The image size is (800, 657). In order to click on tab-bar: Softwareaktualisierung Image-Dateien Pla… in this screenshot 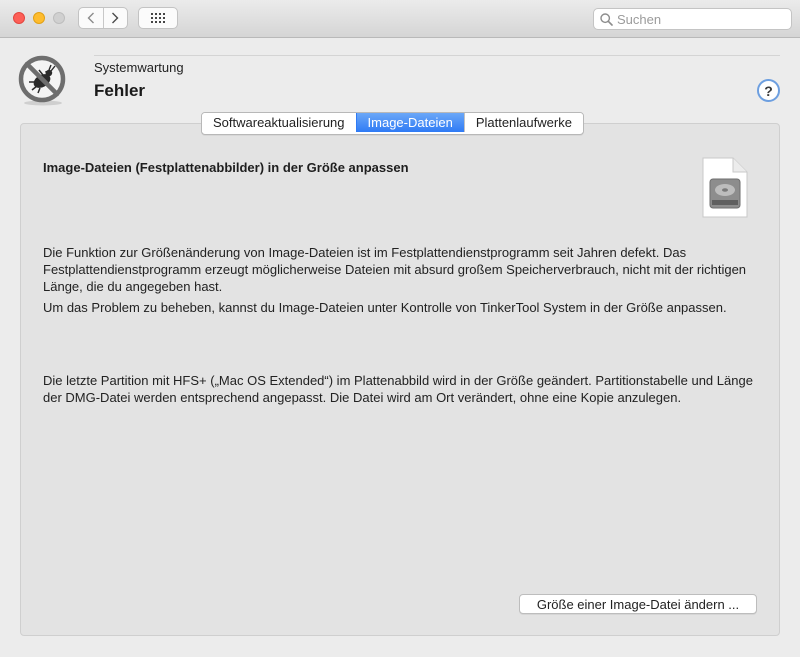, I will do `click(392, 123)`.